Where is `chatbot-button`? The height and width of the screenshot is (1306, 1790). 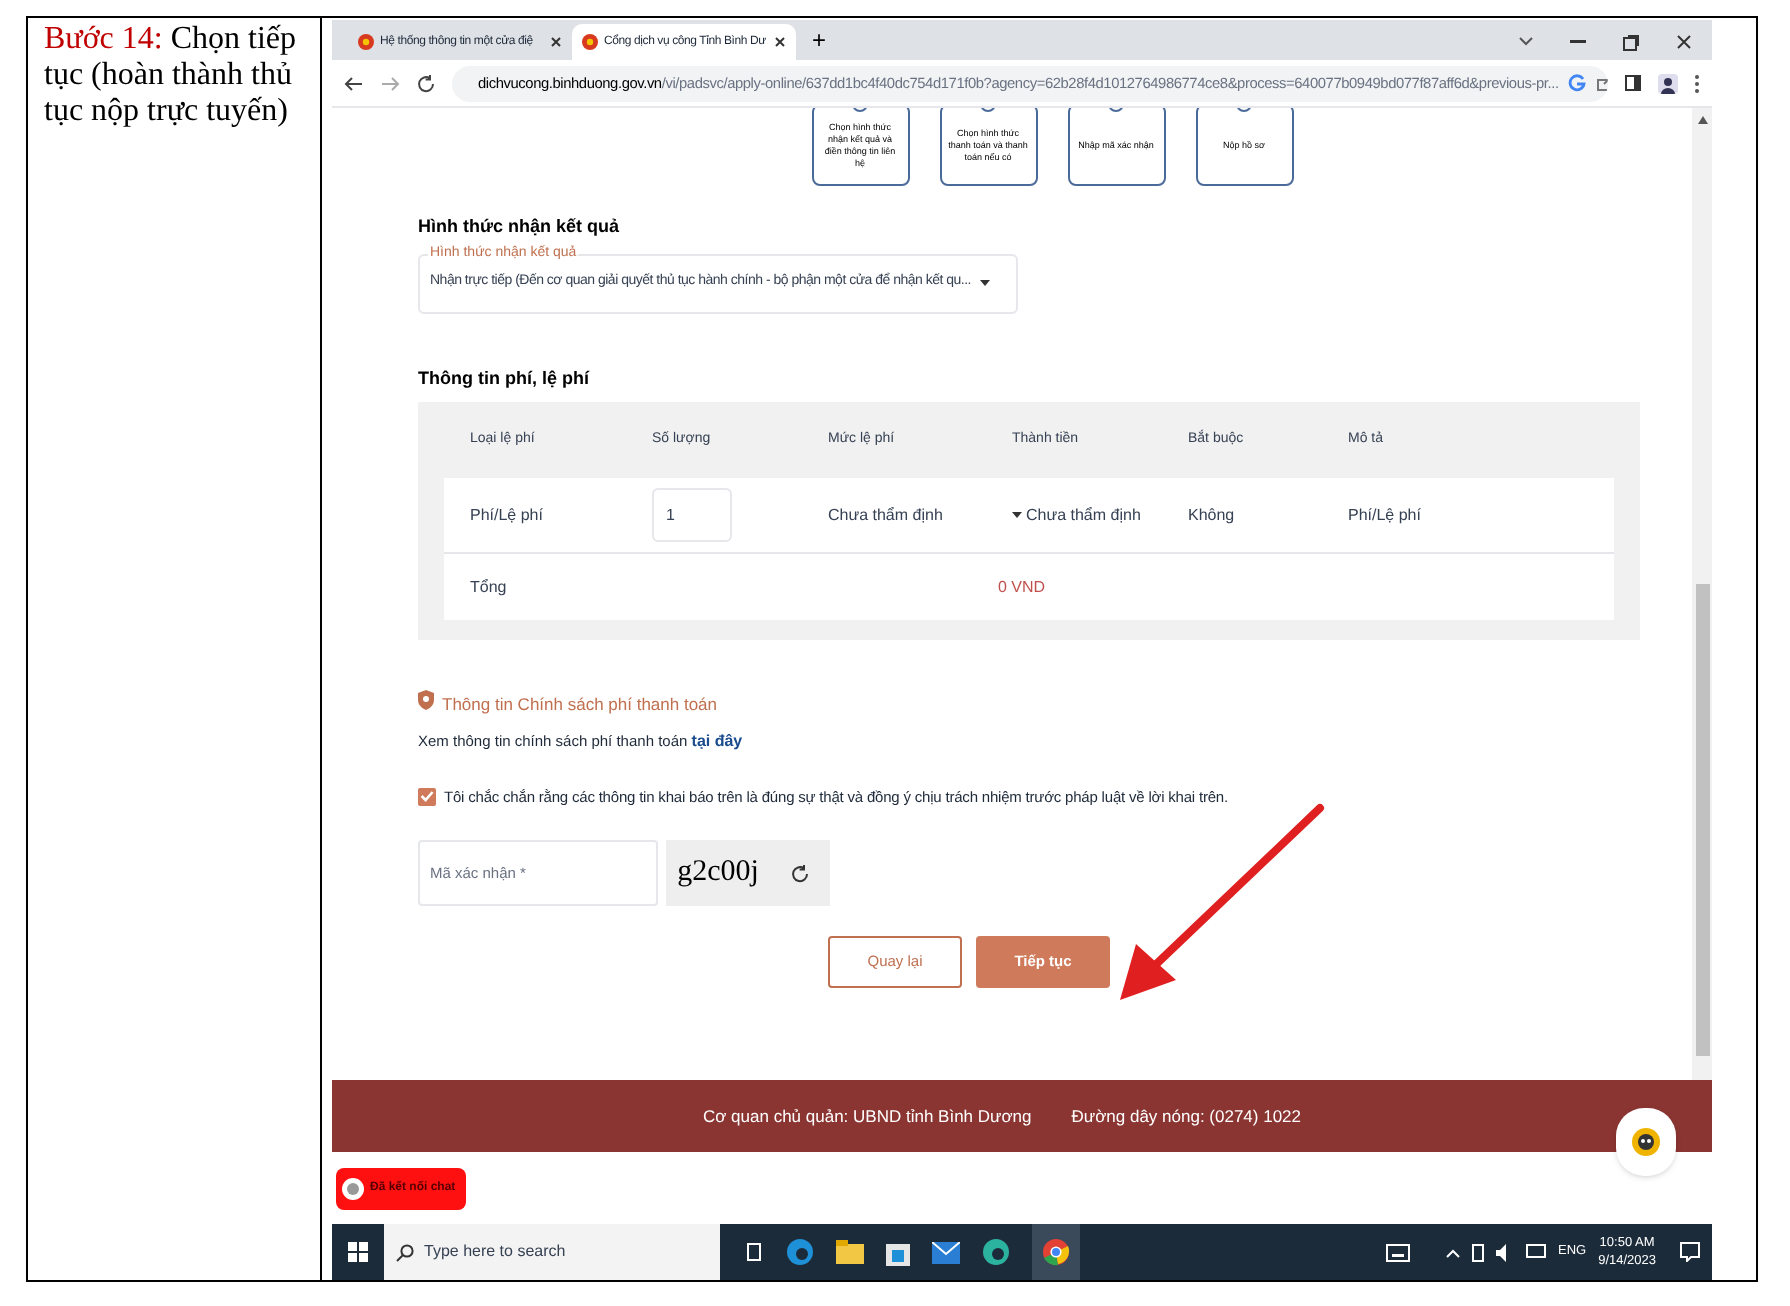 chatbot-button is located at coordinates (1646, 1142).